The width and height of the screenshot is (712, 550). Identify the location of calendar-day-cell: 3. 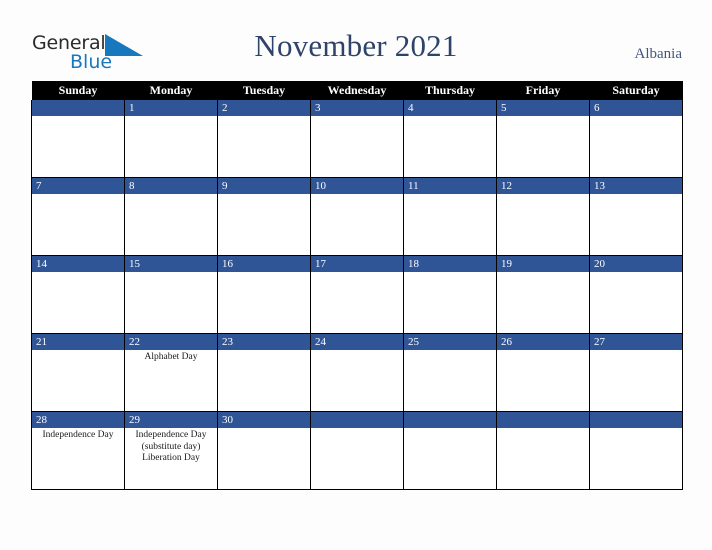
(357, 139).